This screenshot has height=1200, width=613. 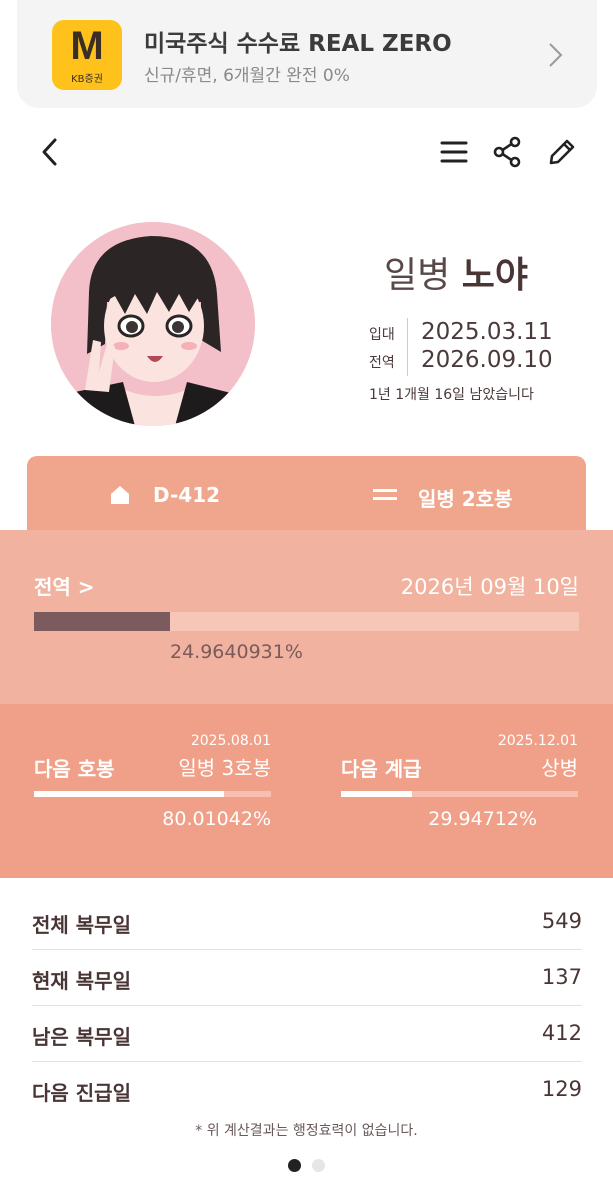 What do you see at coordinates (561, 1033) in the screenshot?
I see `stat-value-remaining: 412` at bounding box center [561, 1033].